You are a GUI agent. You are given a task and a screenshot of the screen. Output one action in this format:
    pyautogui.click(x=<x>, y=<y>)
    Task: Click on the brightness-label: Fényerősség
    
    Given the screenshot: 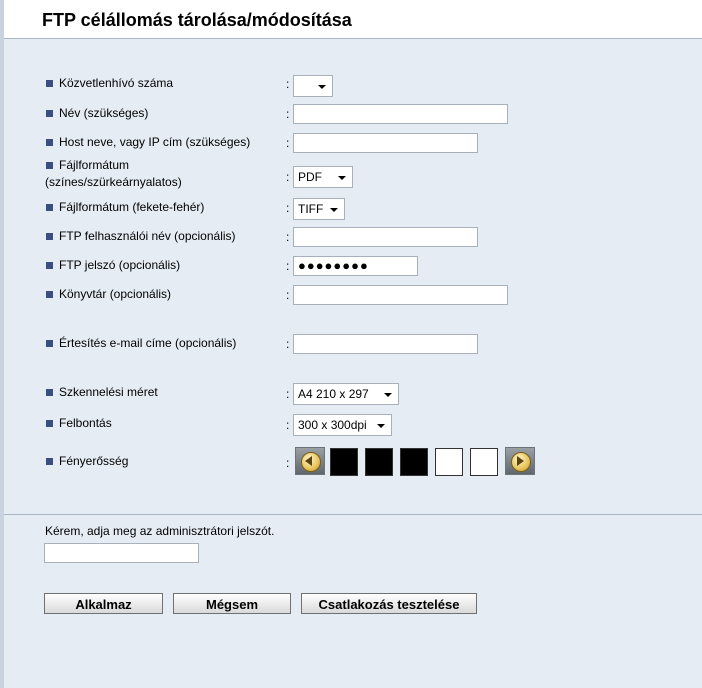 What is the action you would take?
    pyautogui.click(x=94, y=461)
    